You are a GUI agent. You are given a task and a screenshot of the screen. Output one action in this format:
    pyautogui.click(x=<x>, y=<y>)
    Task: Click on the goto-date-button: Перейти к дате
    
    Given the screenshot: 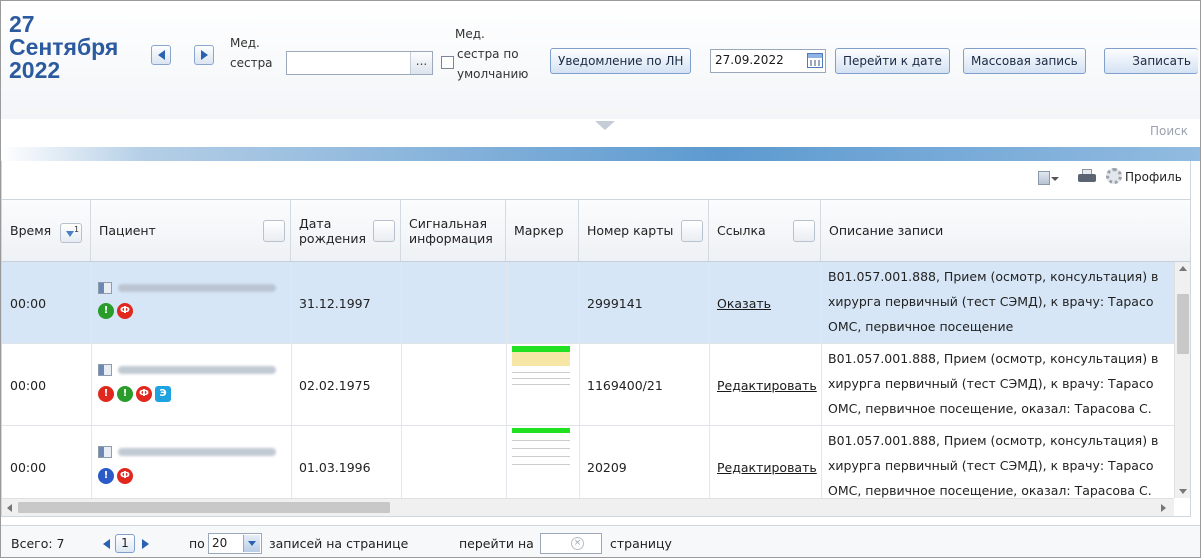 What is the action you would take?
    pyautogui.click(x=892, y=61)
    